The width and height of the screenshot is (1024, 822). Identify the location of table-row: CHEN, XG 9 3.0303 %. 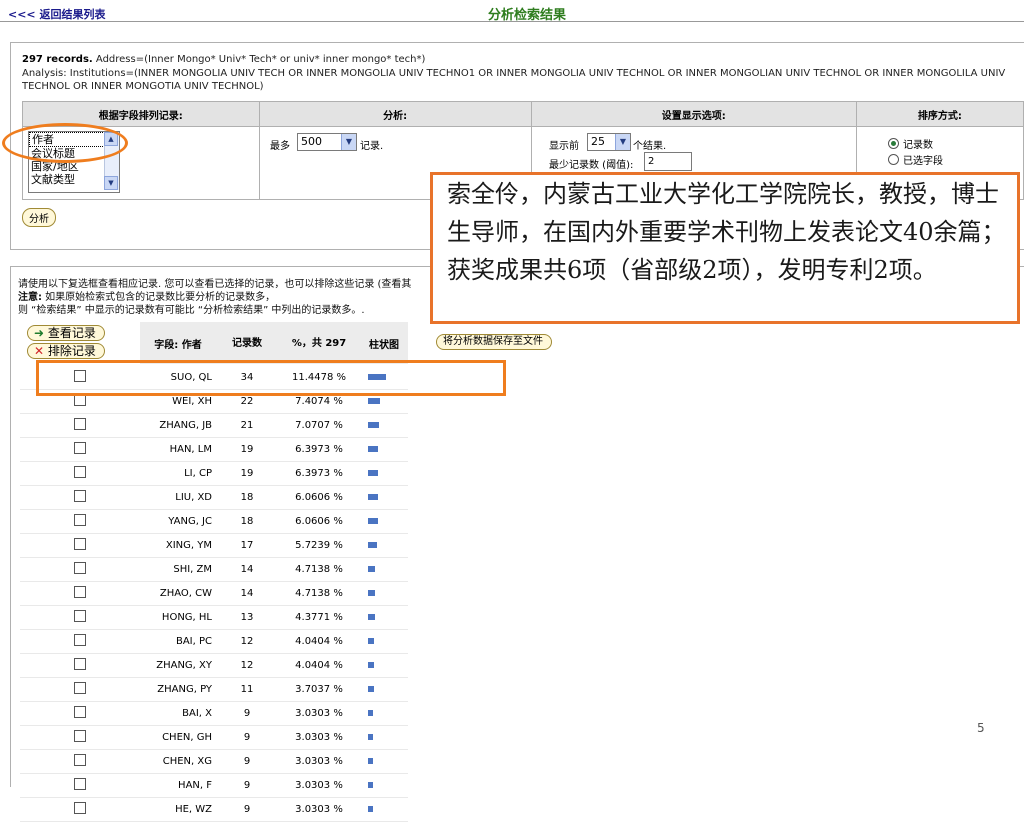
(214, 761).